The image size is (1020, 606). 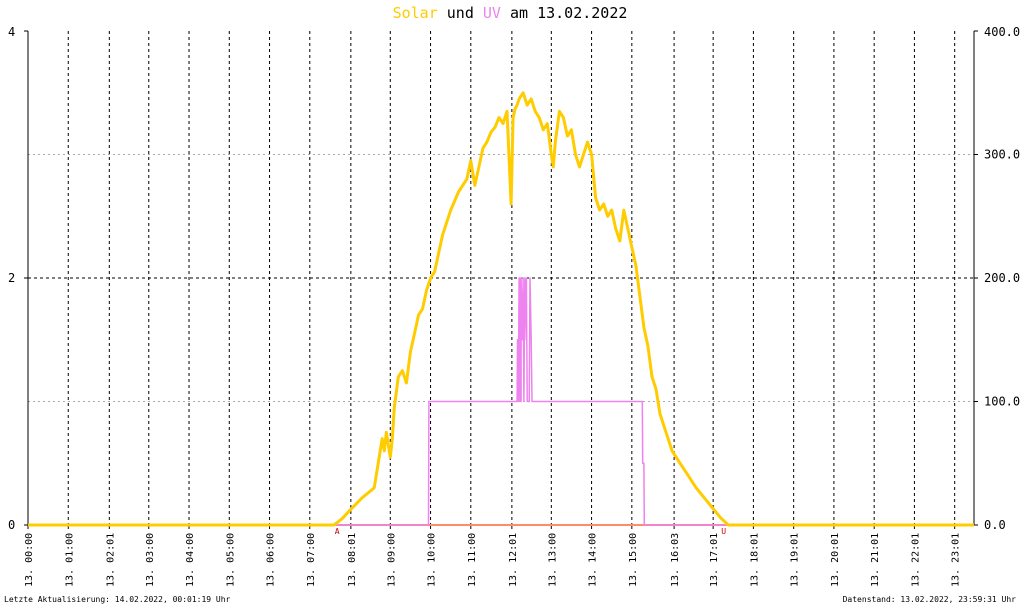 I want to click on x-tick-label: 13. 02:01, so click(x=110, y=560).